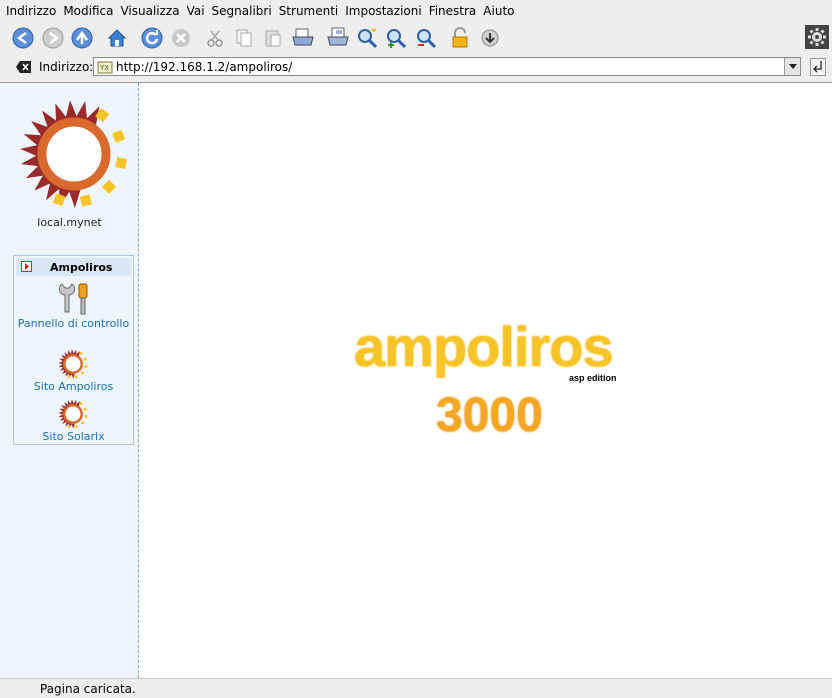 The width and height of the screenshot is (832, 698). Describe the element at coordinates (453, 11) in the screenshot. I see `menu-finestra: Finestra` at that location.